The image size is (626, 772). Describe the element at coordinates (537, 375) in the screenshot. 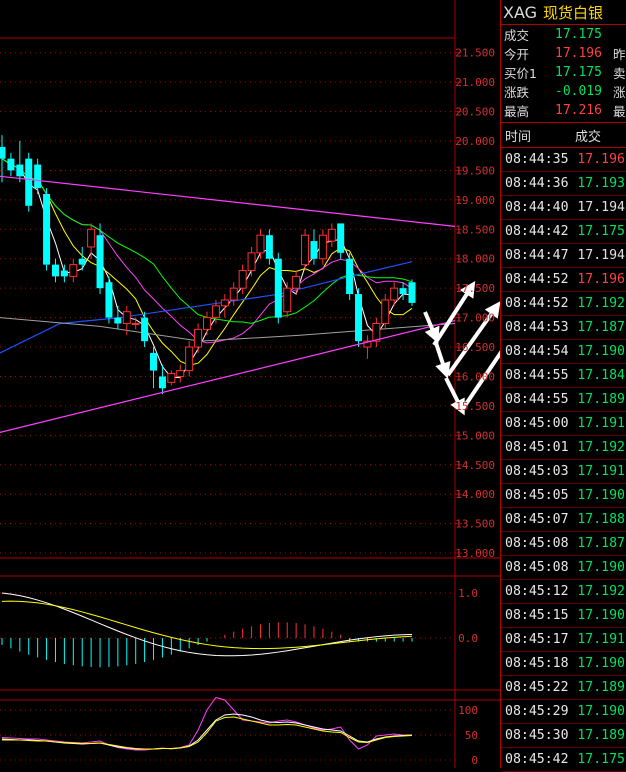

I see `tick-time: 08:44:55` at that location.